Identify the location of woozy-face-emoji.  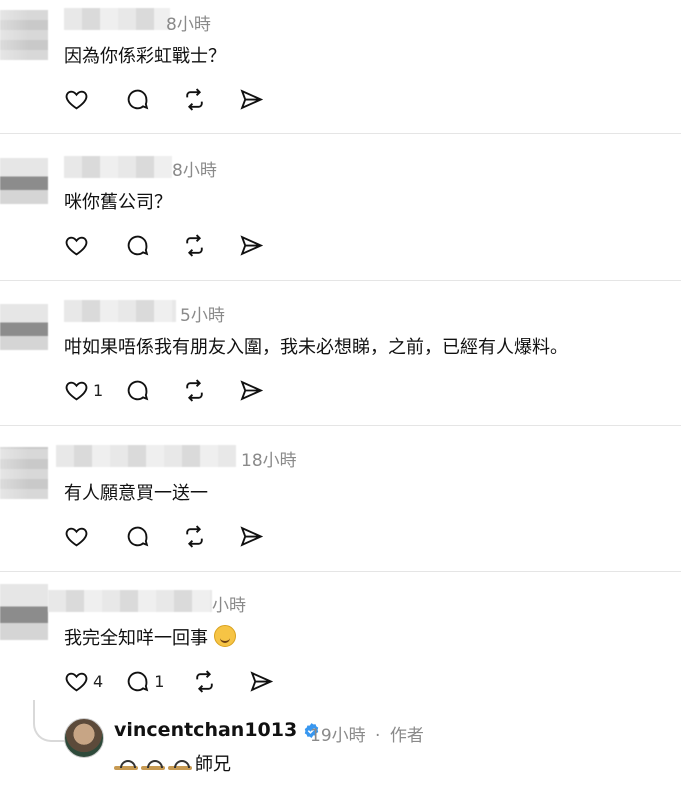
(225, 636).